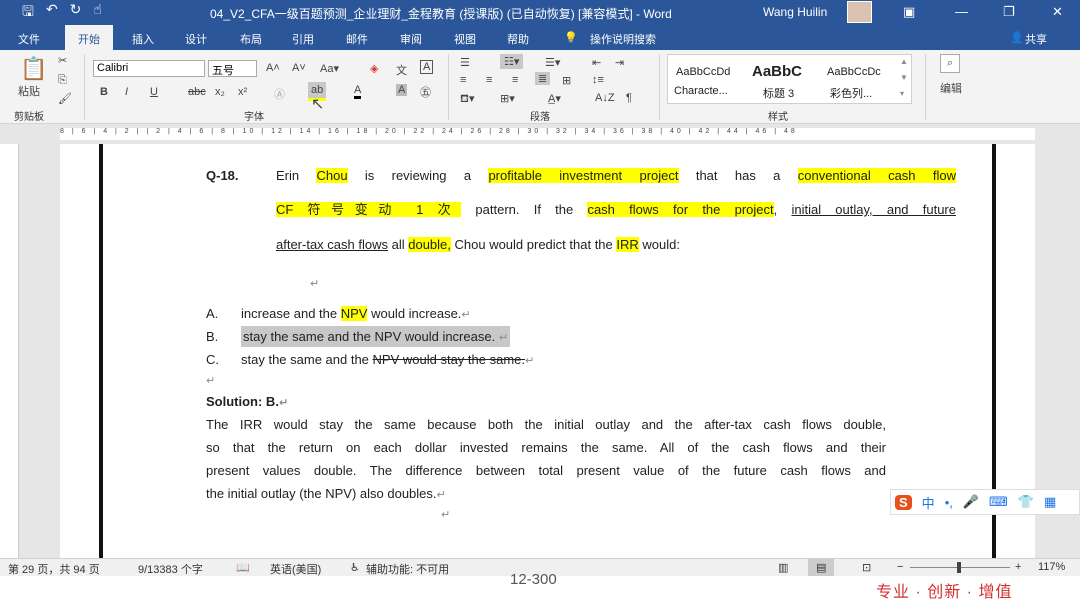 This screenshot has width=1080, height=607. What do you see at coordinates (463, 80) in the screenshot?
I see `align-left-icon: ≡` at bounding box center [463, 80].